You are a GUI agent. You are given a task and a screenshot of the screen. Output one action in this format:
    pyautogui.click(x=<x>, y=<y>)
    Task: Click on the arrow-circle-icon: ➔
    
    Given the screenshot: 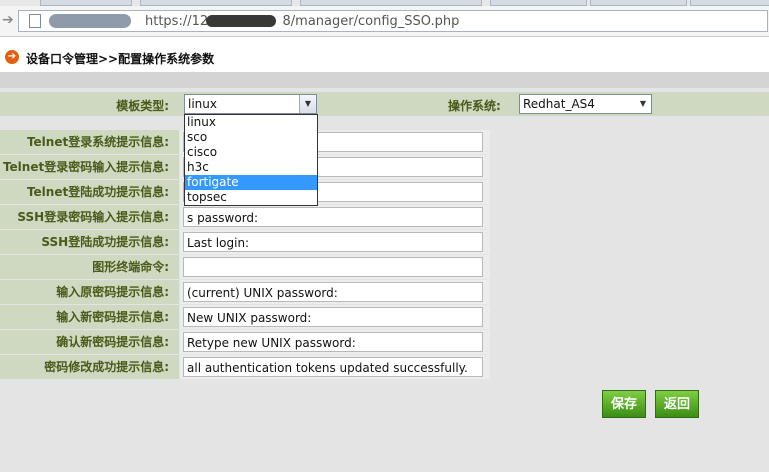 What is the action you would take?
    pyautogui.click(x=12, y=57)
    